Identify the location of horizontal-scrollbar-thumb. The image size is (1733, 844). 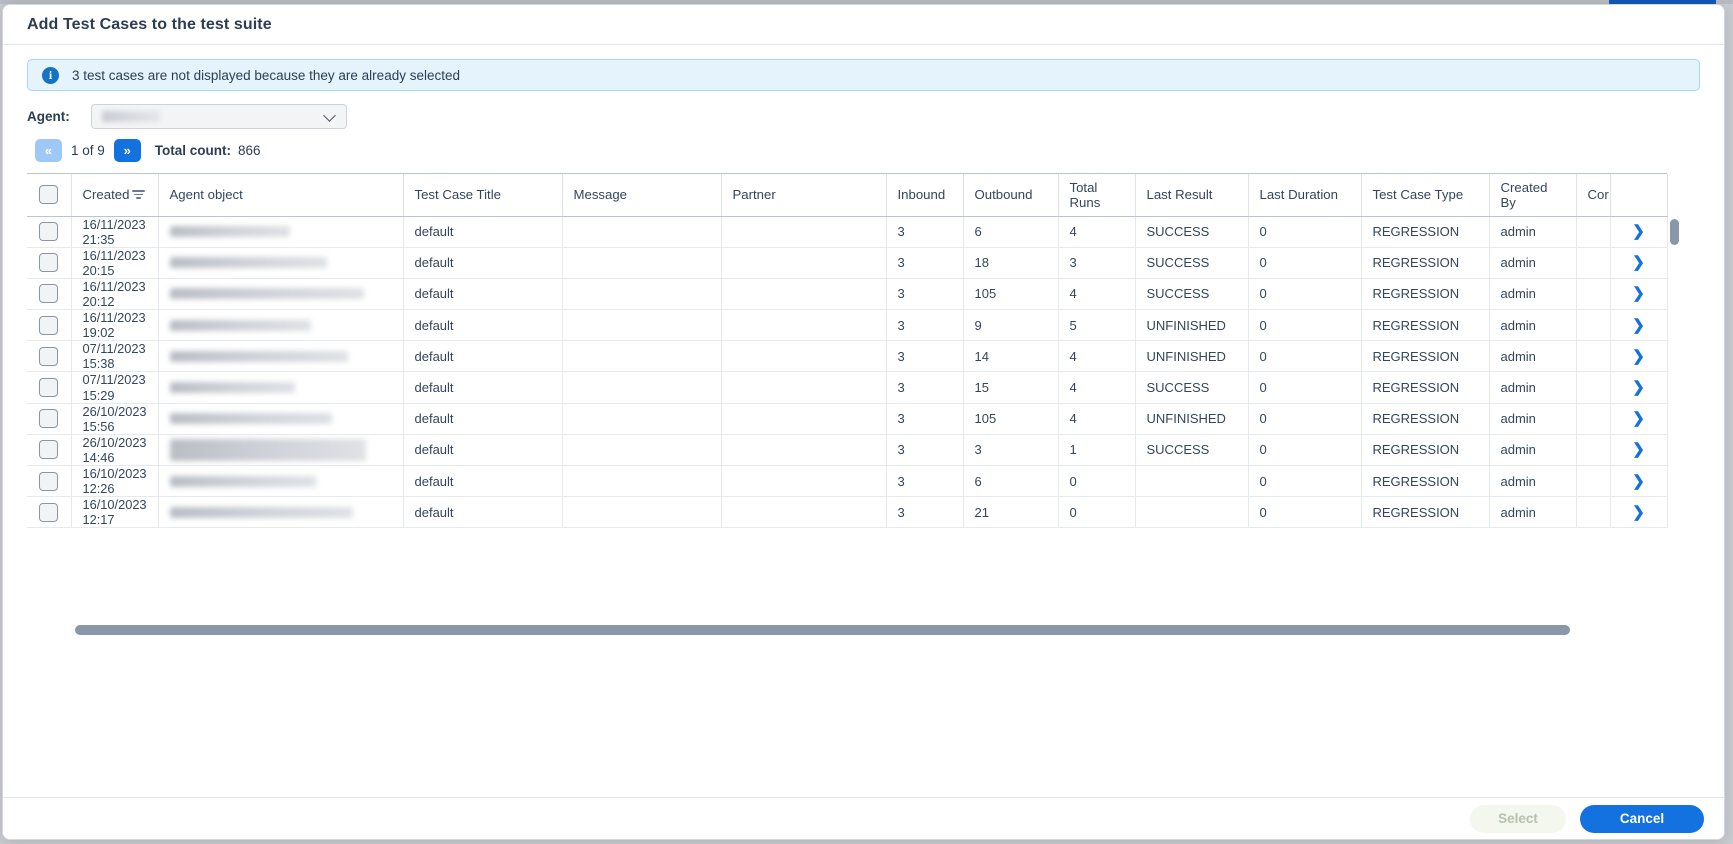
(822, 630).